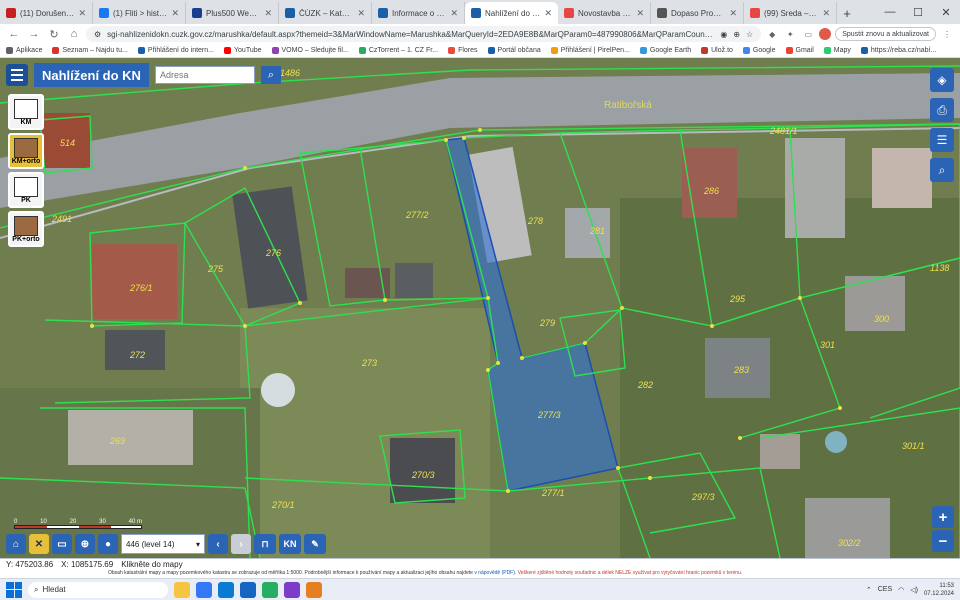  What do you see at coordinates (914, 590) in the screenshot?
I see `volume-icon: ◁)` at bounding box center [914, 590].